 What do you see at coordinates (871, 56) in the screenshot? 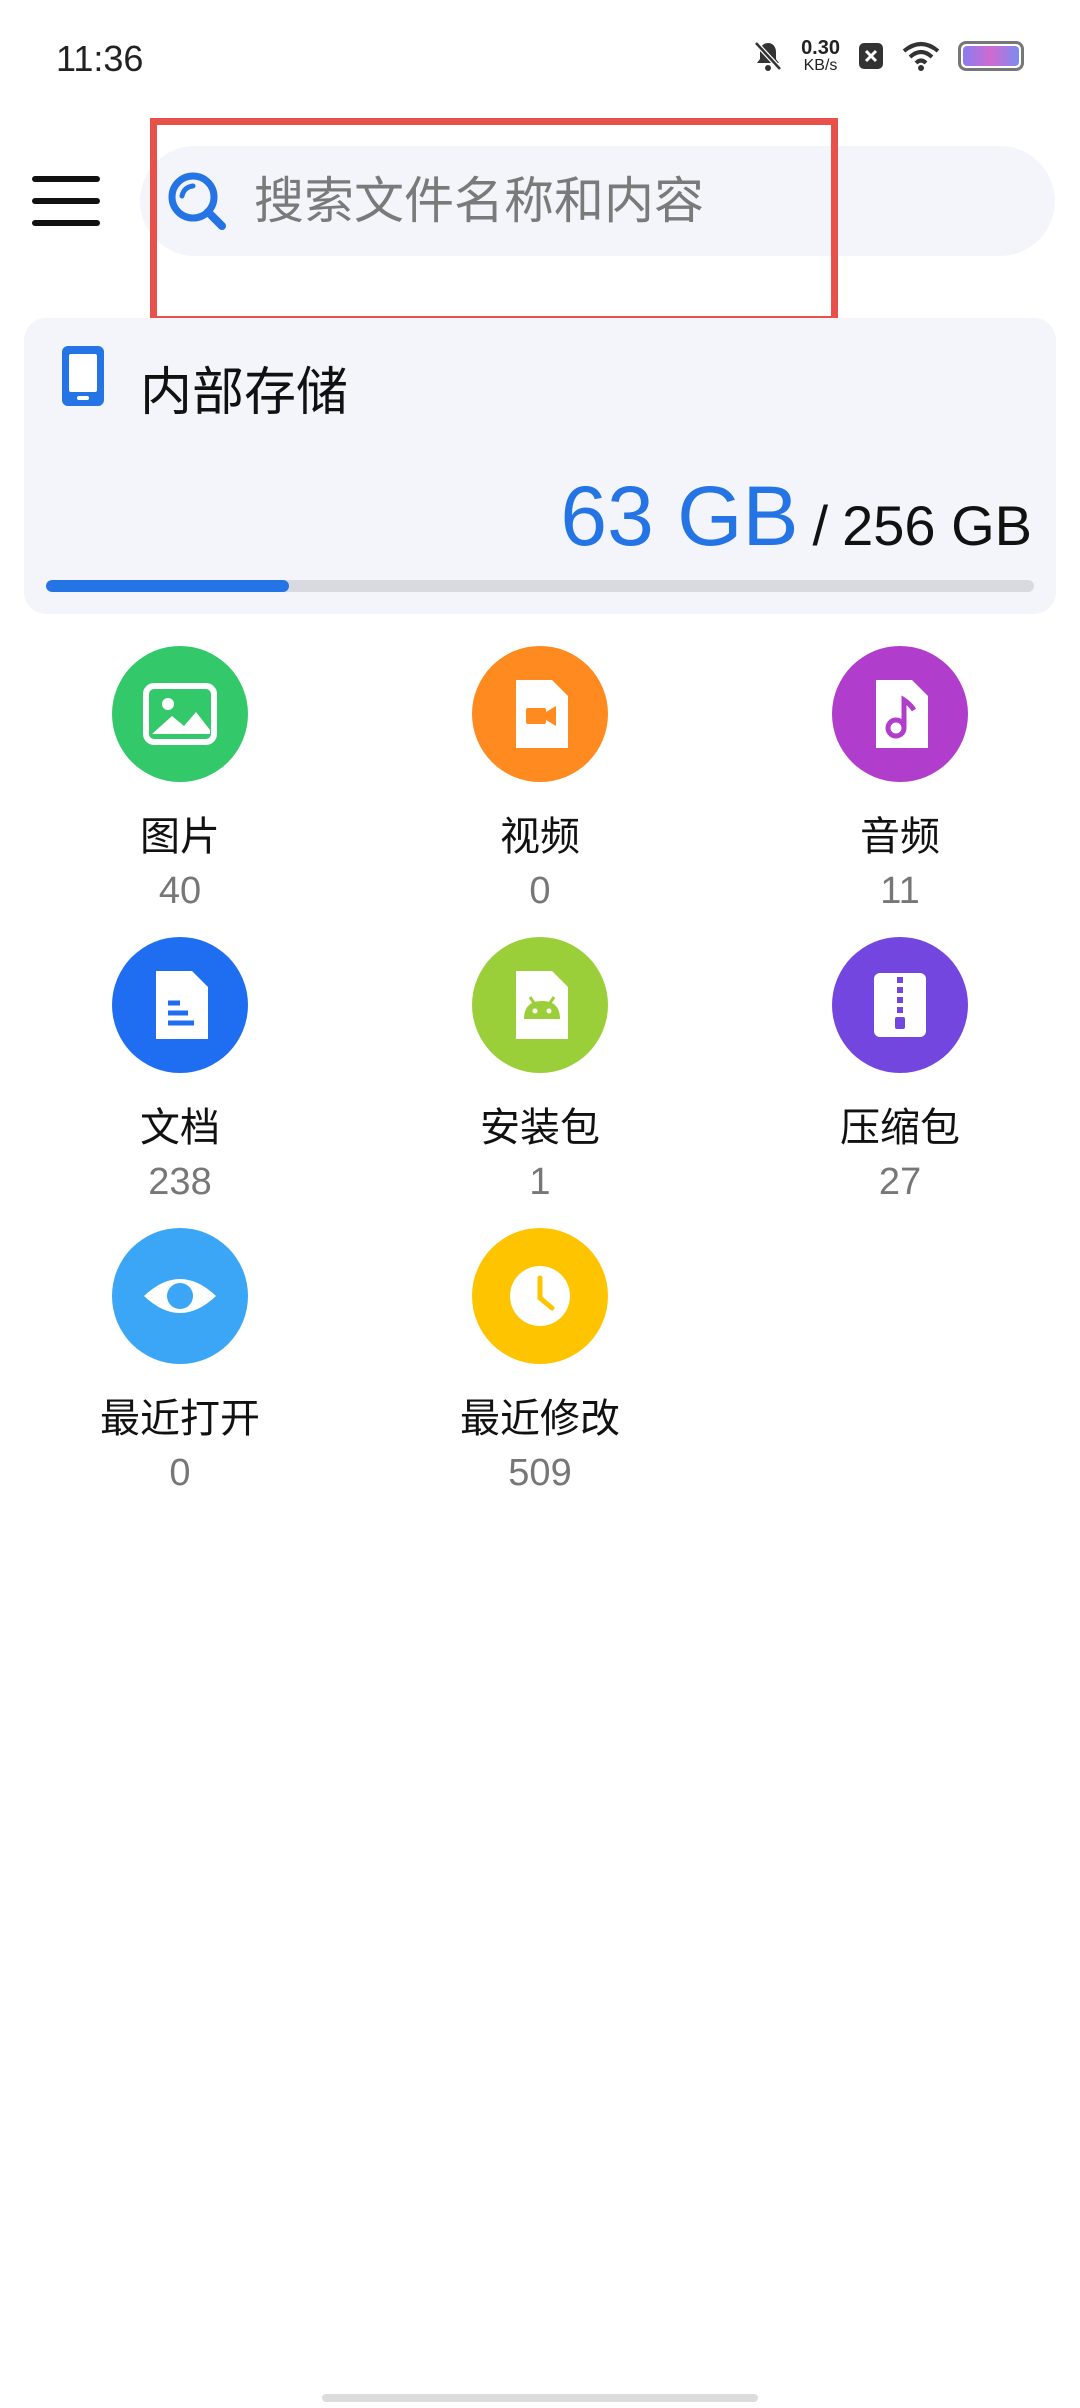
I see `close-badge-icon` at bounding box center [871, 56].